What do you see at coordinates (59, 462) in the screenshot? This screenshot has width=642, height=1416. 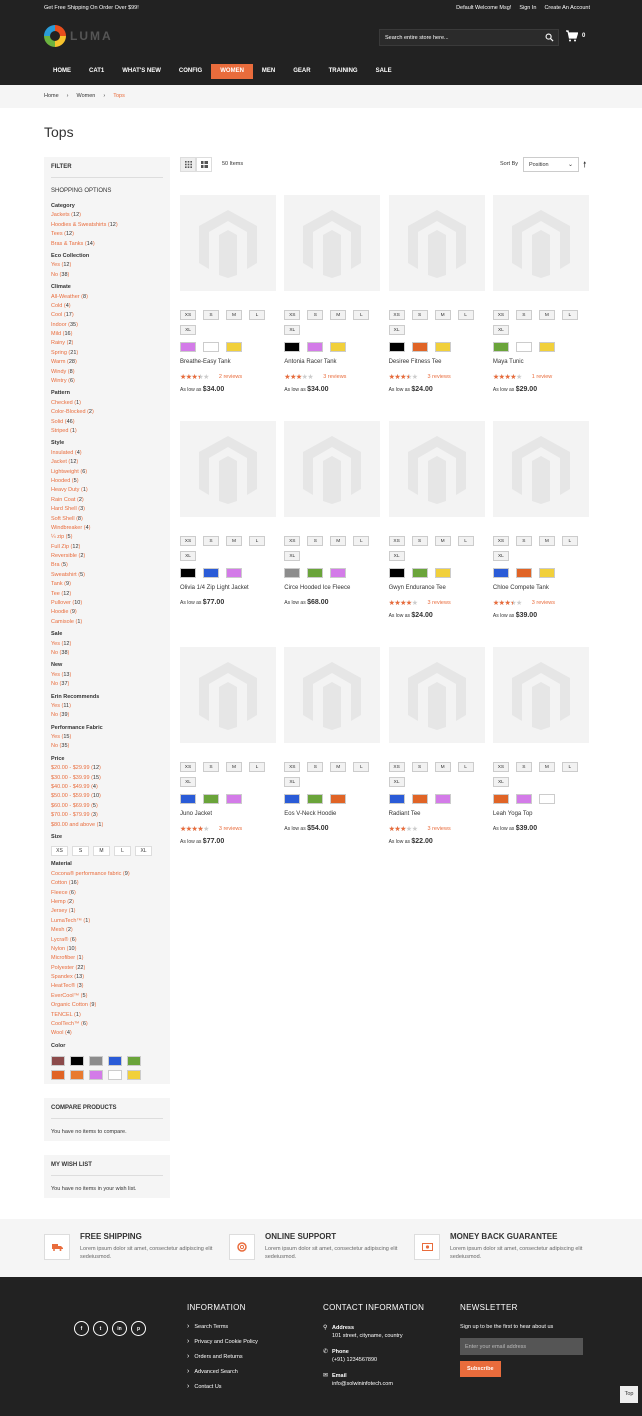 I see `filter-option-label: Jacket` at bounding box center [59, 462].